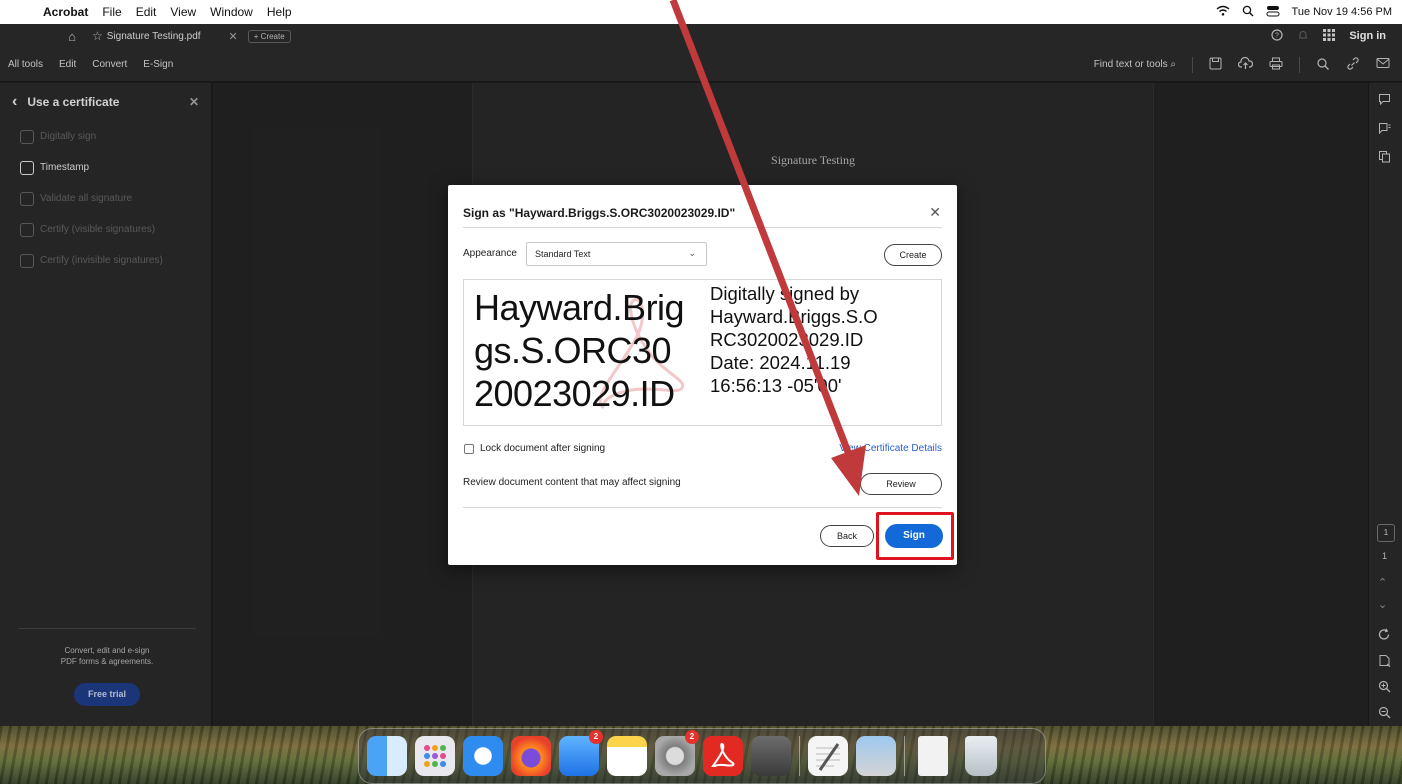  I want to click on dock: 2 2, so click(702, 756).